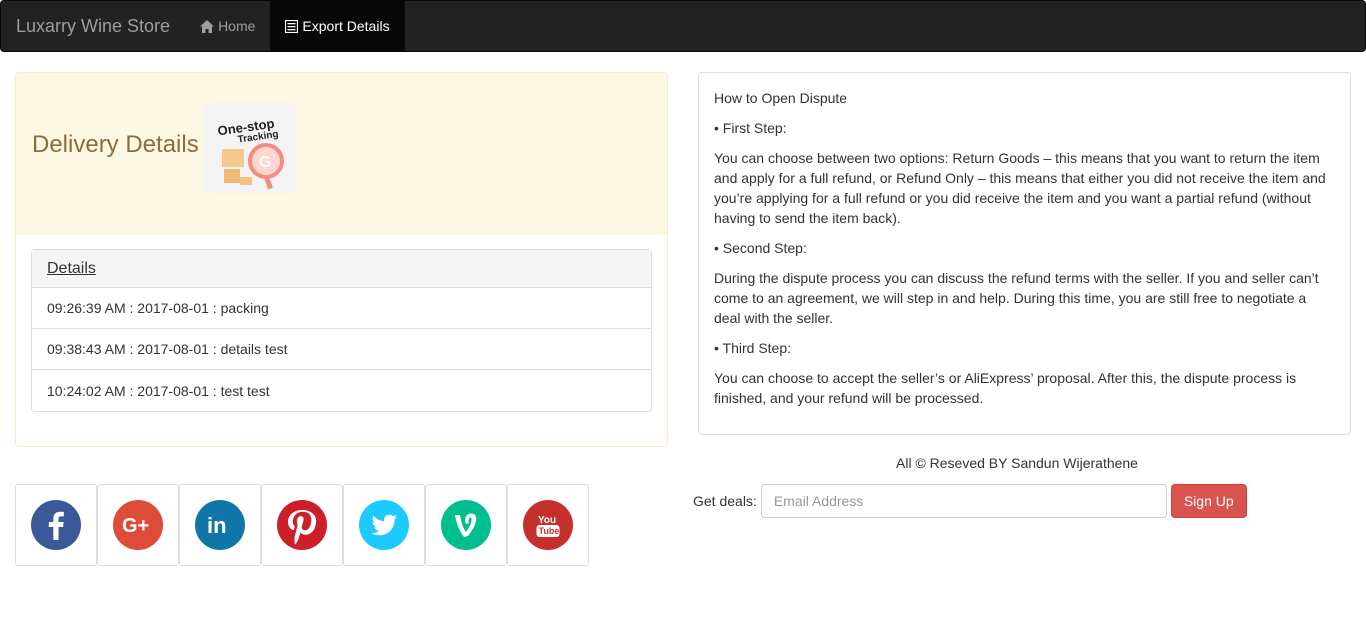 Image resolution: width=1366 pixels, height=623 pixels. What do you see at coordinates (265, 162) in the screenshot?
I see `svg-text: G` at bounding box center [265, 162].